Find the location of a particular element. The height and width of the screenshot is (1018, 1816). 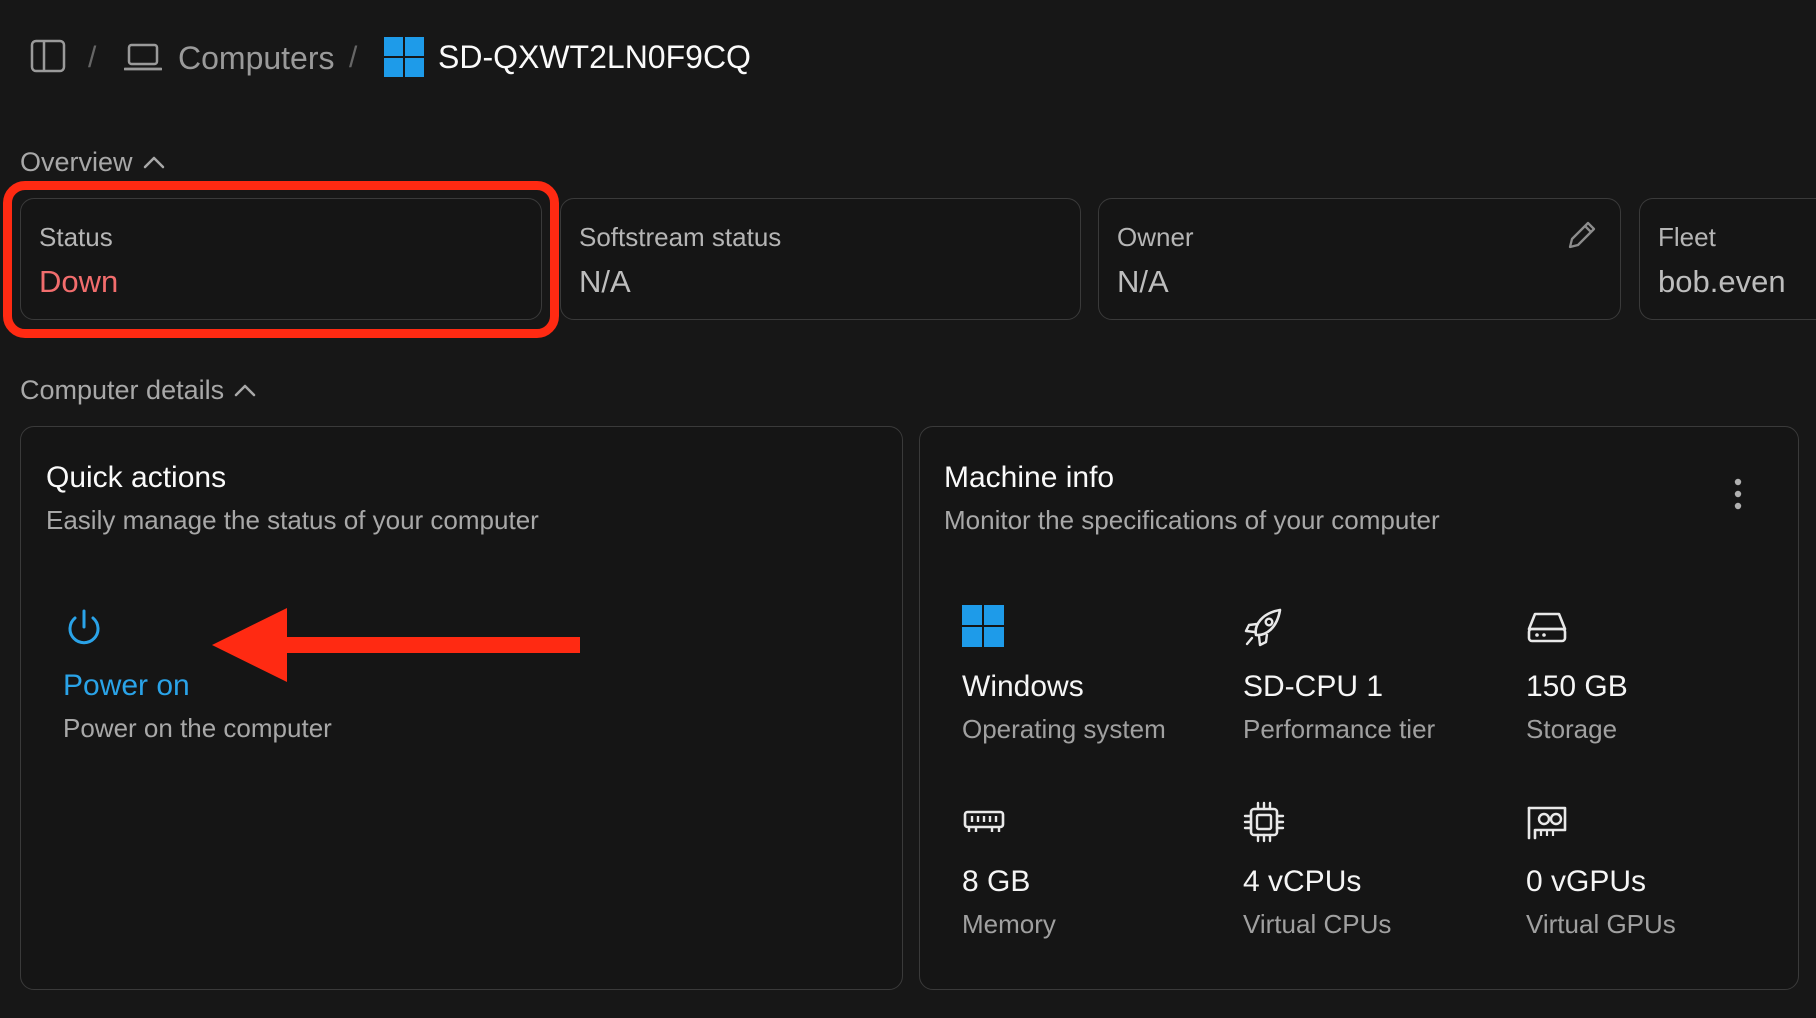

breadcrumb-current: SD-QXWT2LN0F9CQ is located at coordinates (567, 57).